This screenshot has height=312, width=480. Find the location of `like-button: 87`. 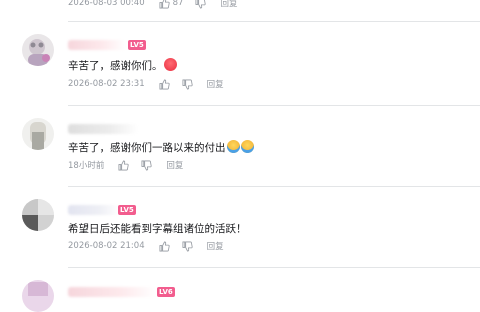

like-button: 87 is located at coordinates (171, 4).